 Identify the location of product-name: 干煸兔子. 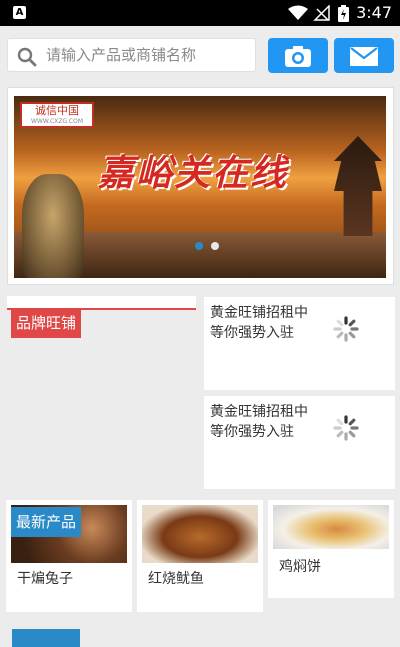
(45, 579).